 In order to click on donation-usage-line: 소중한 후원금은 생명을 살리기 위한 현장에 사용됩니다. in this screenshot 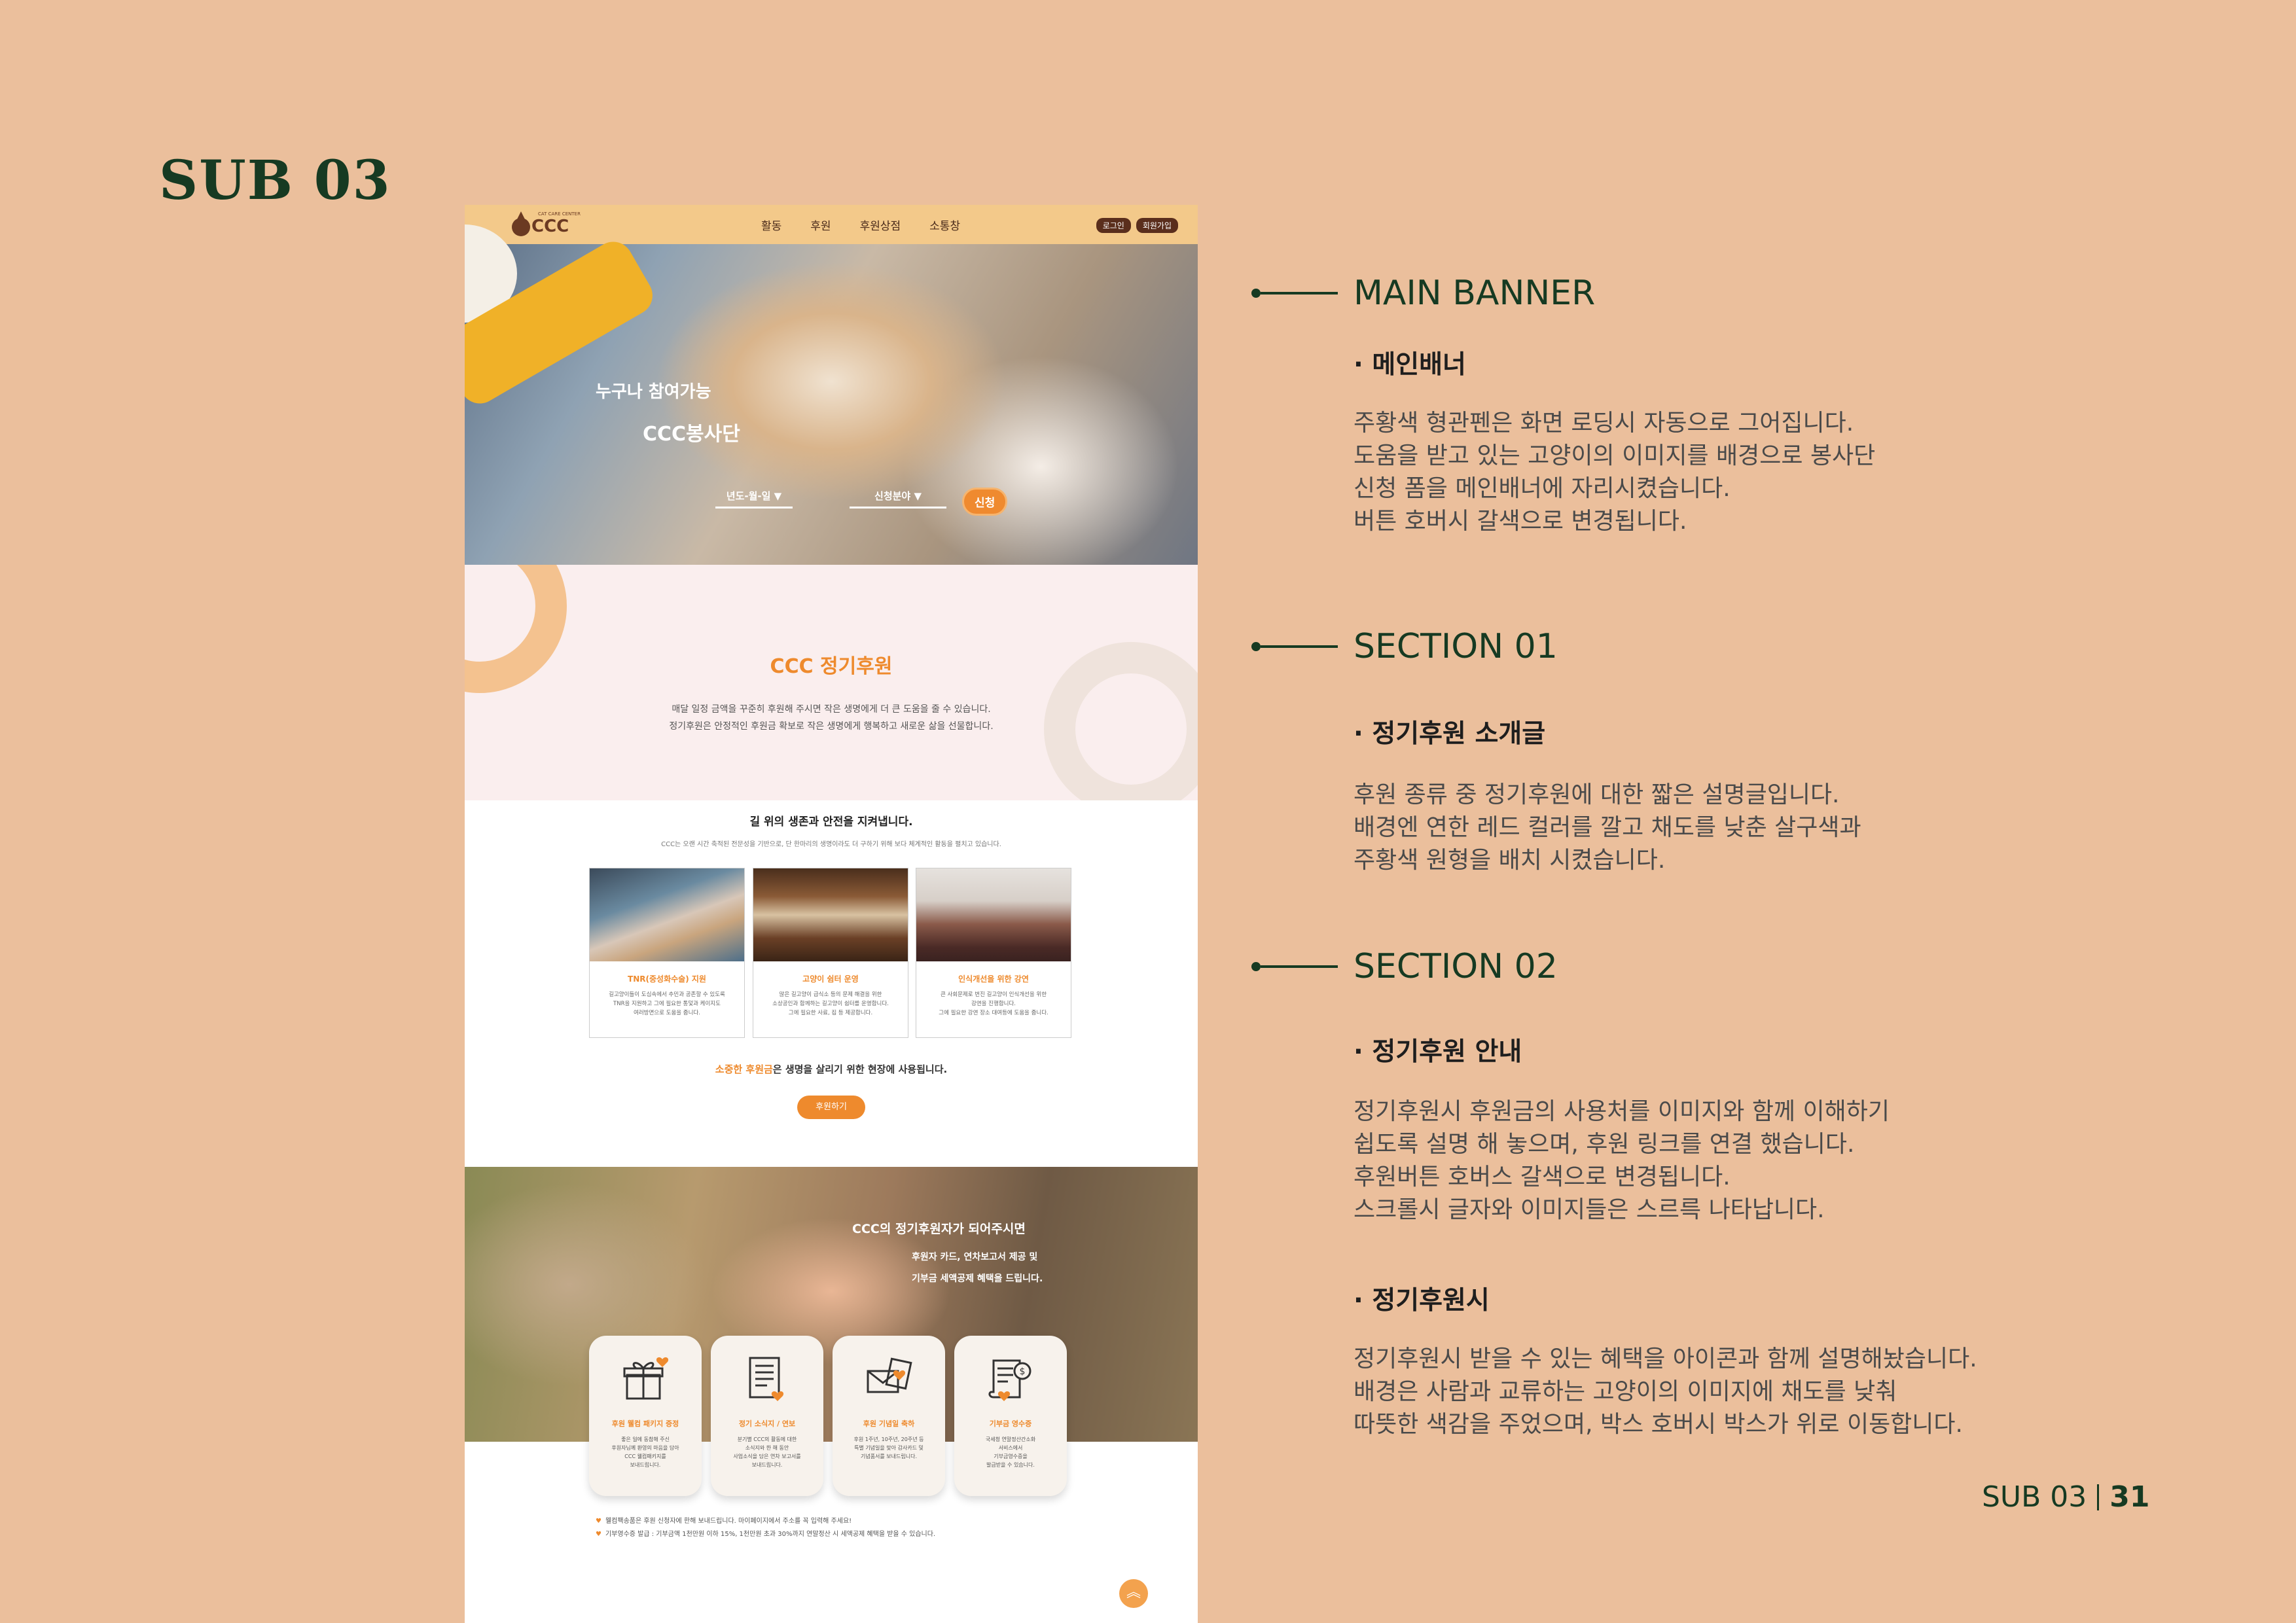, I will do `click(832, 1069)`.